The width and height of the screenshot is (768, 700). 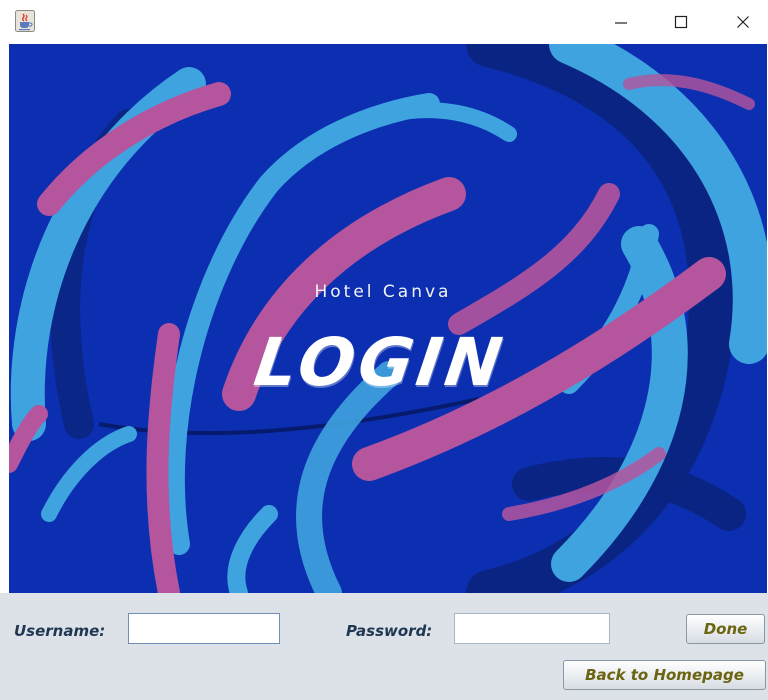 What do you see at coordinates (725, 629) in the screenshot?
I see `done-button: Done` at bounding box center [725, 629].